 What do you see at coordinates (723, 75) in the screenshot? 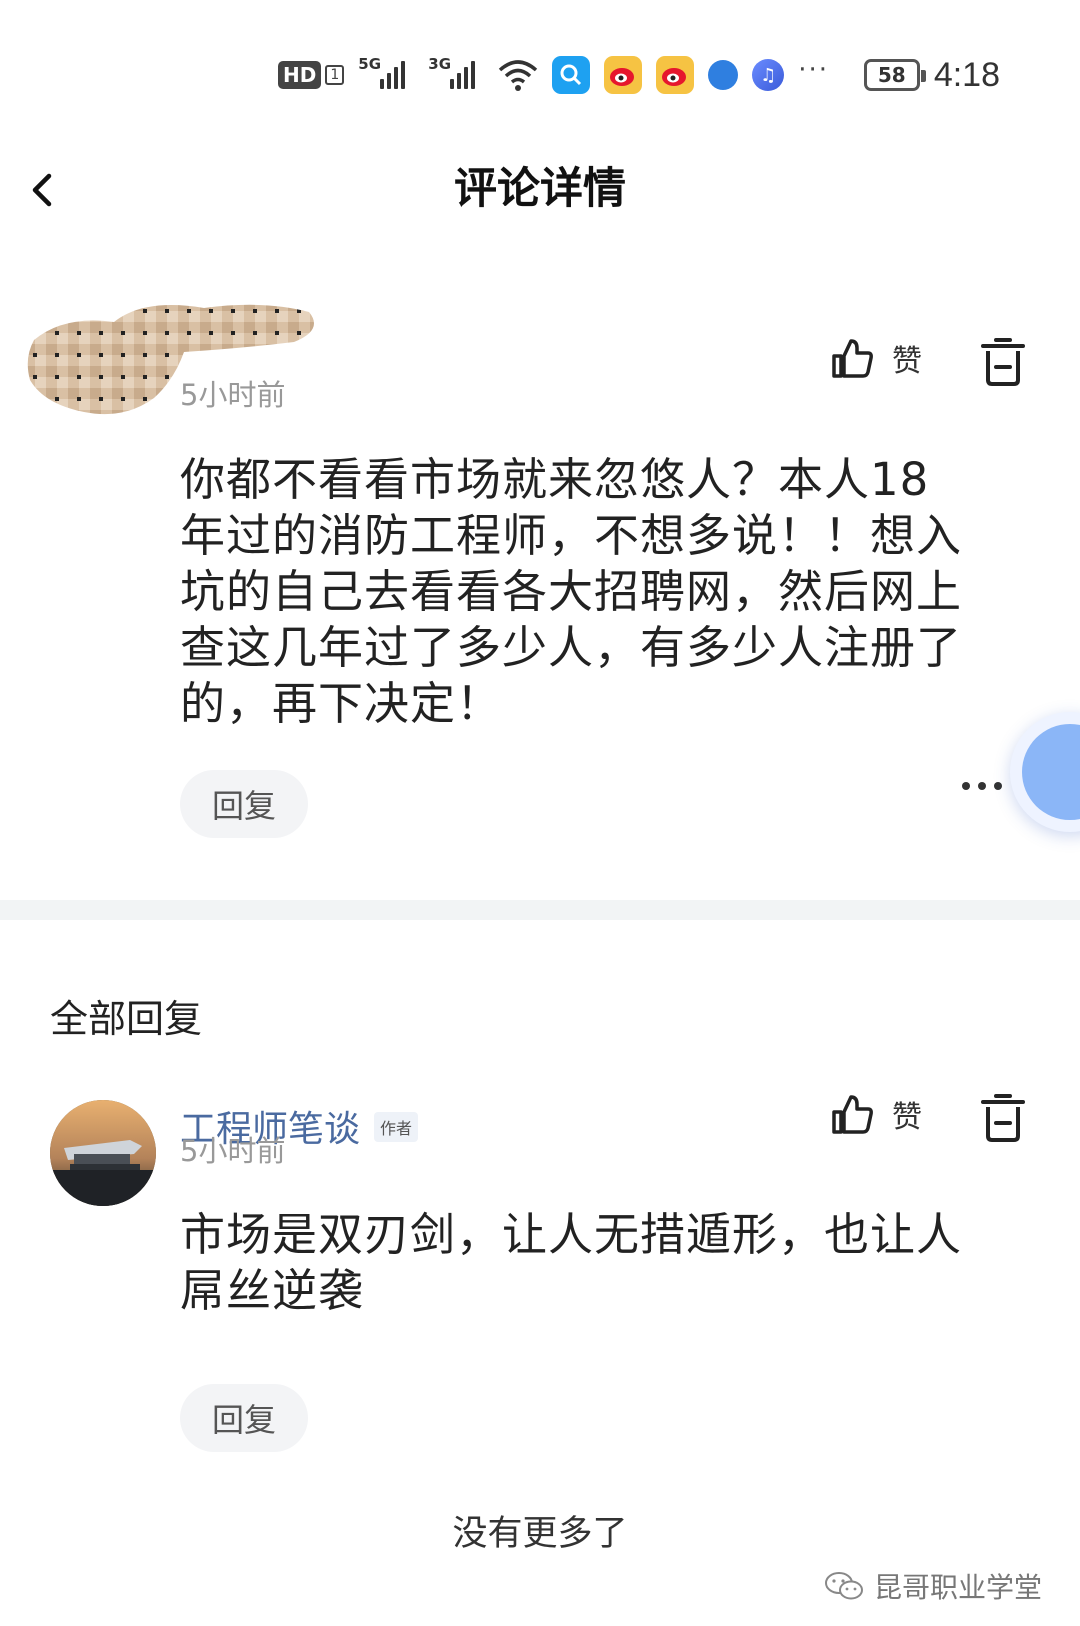
I see `browser-app-icon` at bounding box center [723, 75].